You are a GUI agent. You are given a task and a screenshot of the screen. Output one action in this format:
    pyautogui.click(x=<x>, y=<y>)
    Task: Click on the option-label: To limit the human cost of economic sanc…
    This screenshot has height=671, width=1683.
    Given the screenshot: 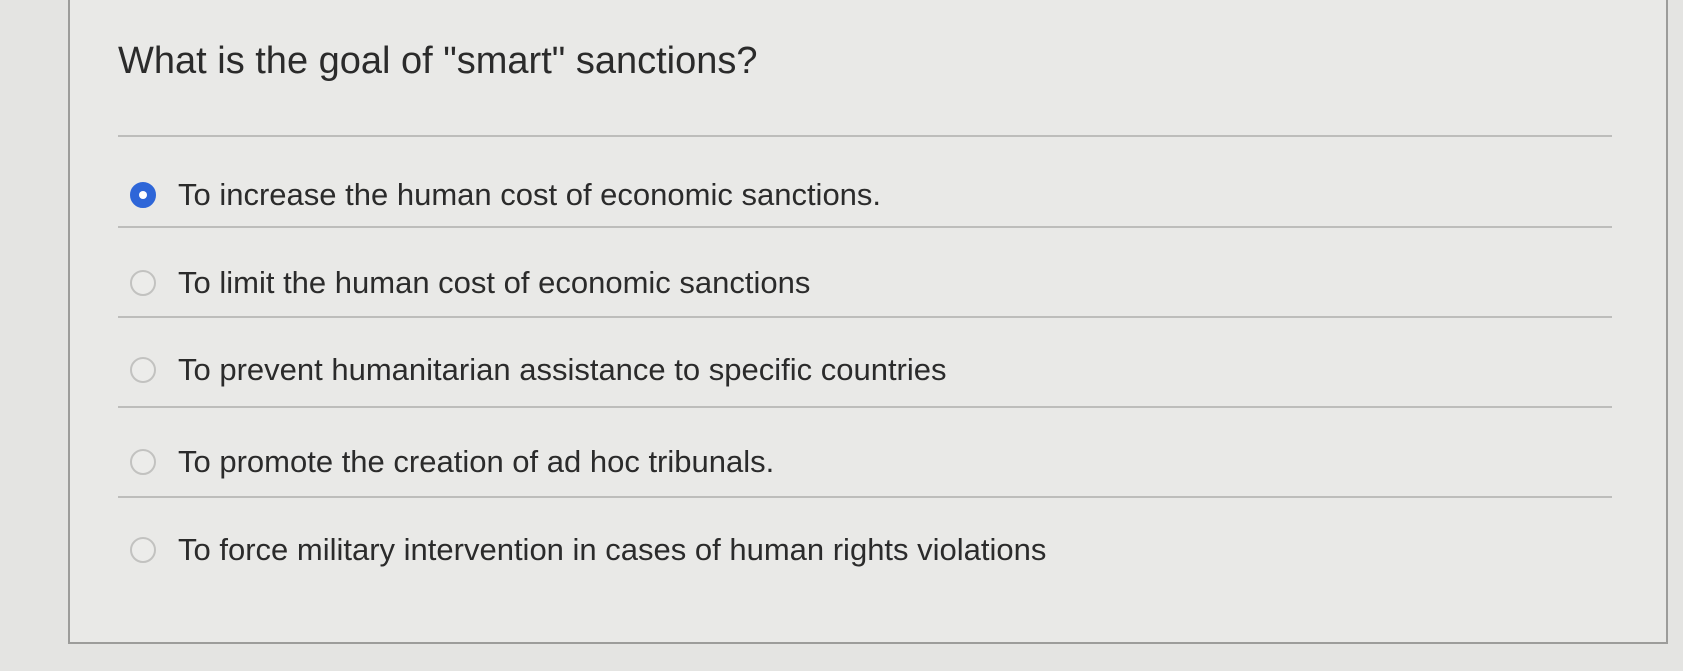 What is the action you would take?
    pyautogui.click(x=494, y=282)
    